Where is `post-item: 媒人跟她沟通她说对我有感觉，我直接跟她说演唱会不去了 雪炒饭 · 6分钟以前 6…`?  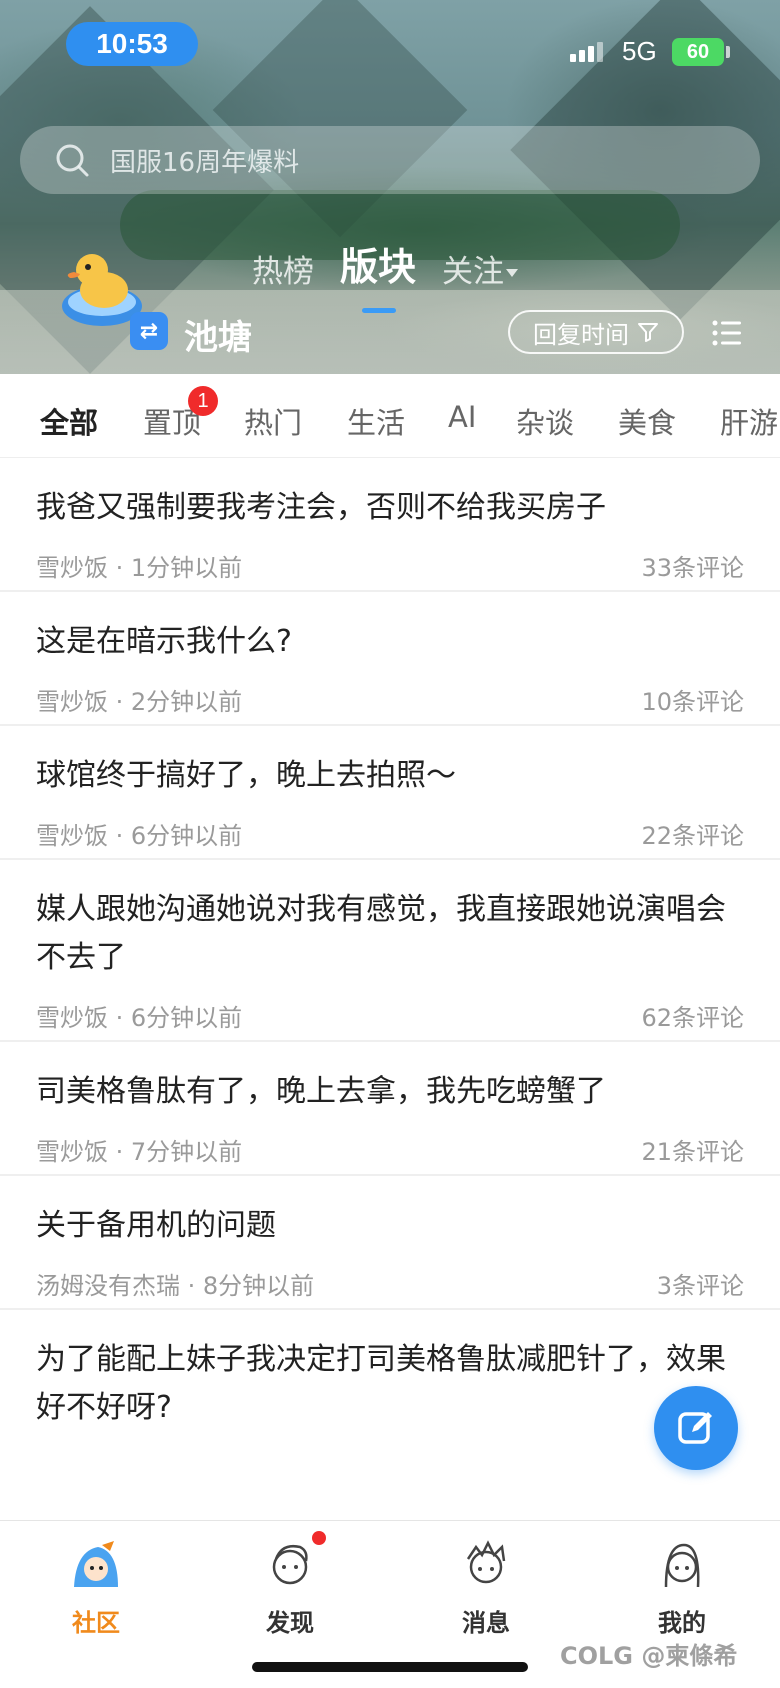
post-item: 媒人跟她沟通她说对我有感觉，我直接跟她说演唱会不去了 雪炒饭 · 6分钟以前 6… is located at coordinates (390, 951).